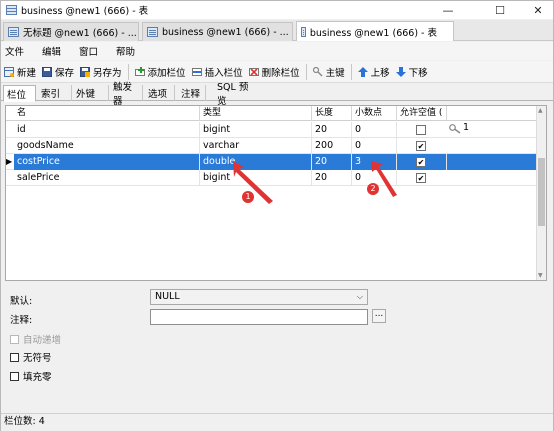 This screenshot has width=554, height=431. I want to click on tab-comment: 注释, so click(192, 93).